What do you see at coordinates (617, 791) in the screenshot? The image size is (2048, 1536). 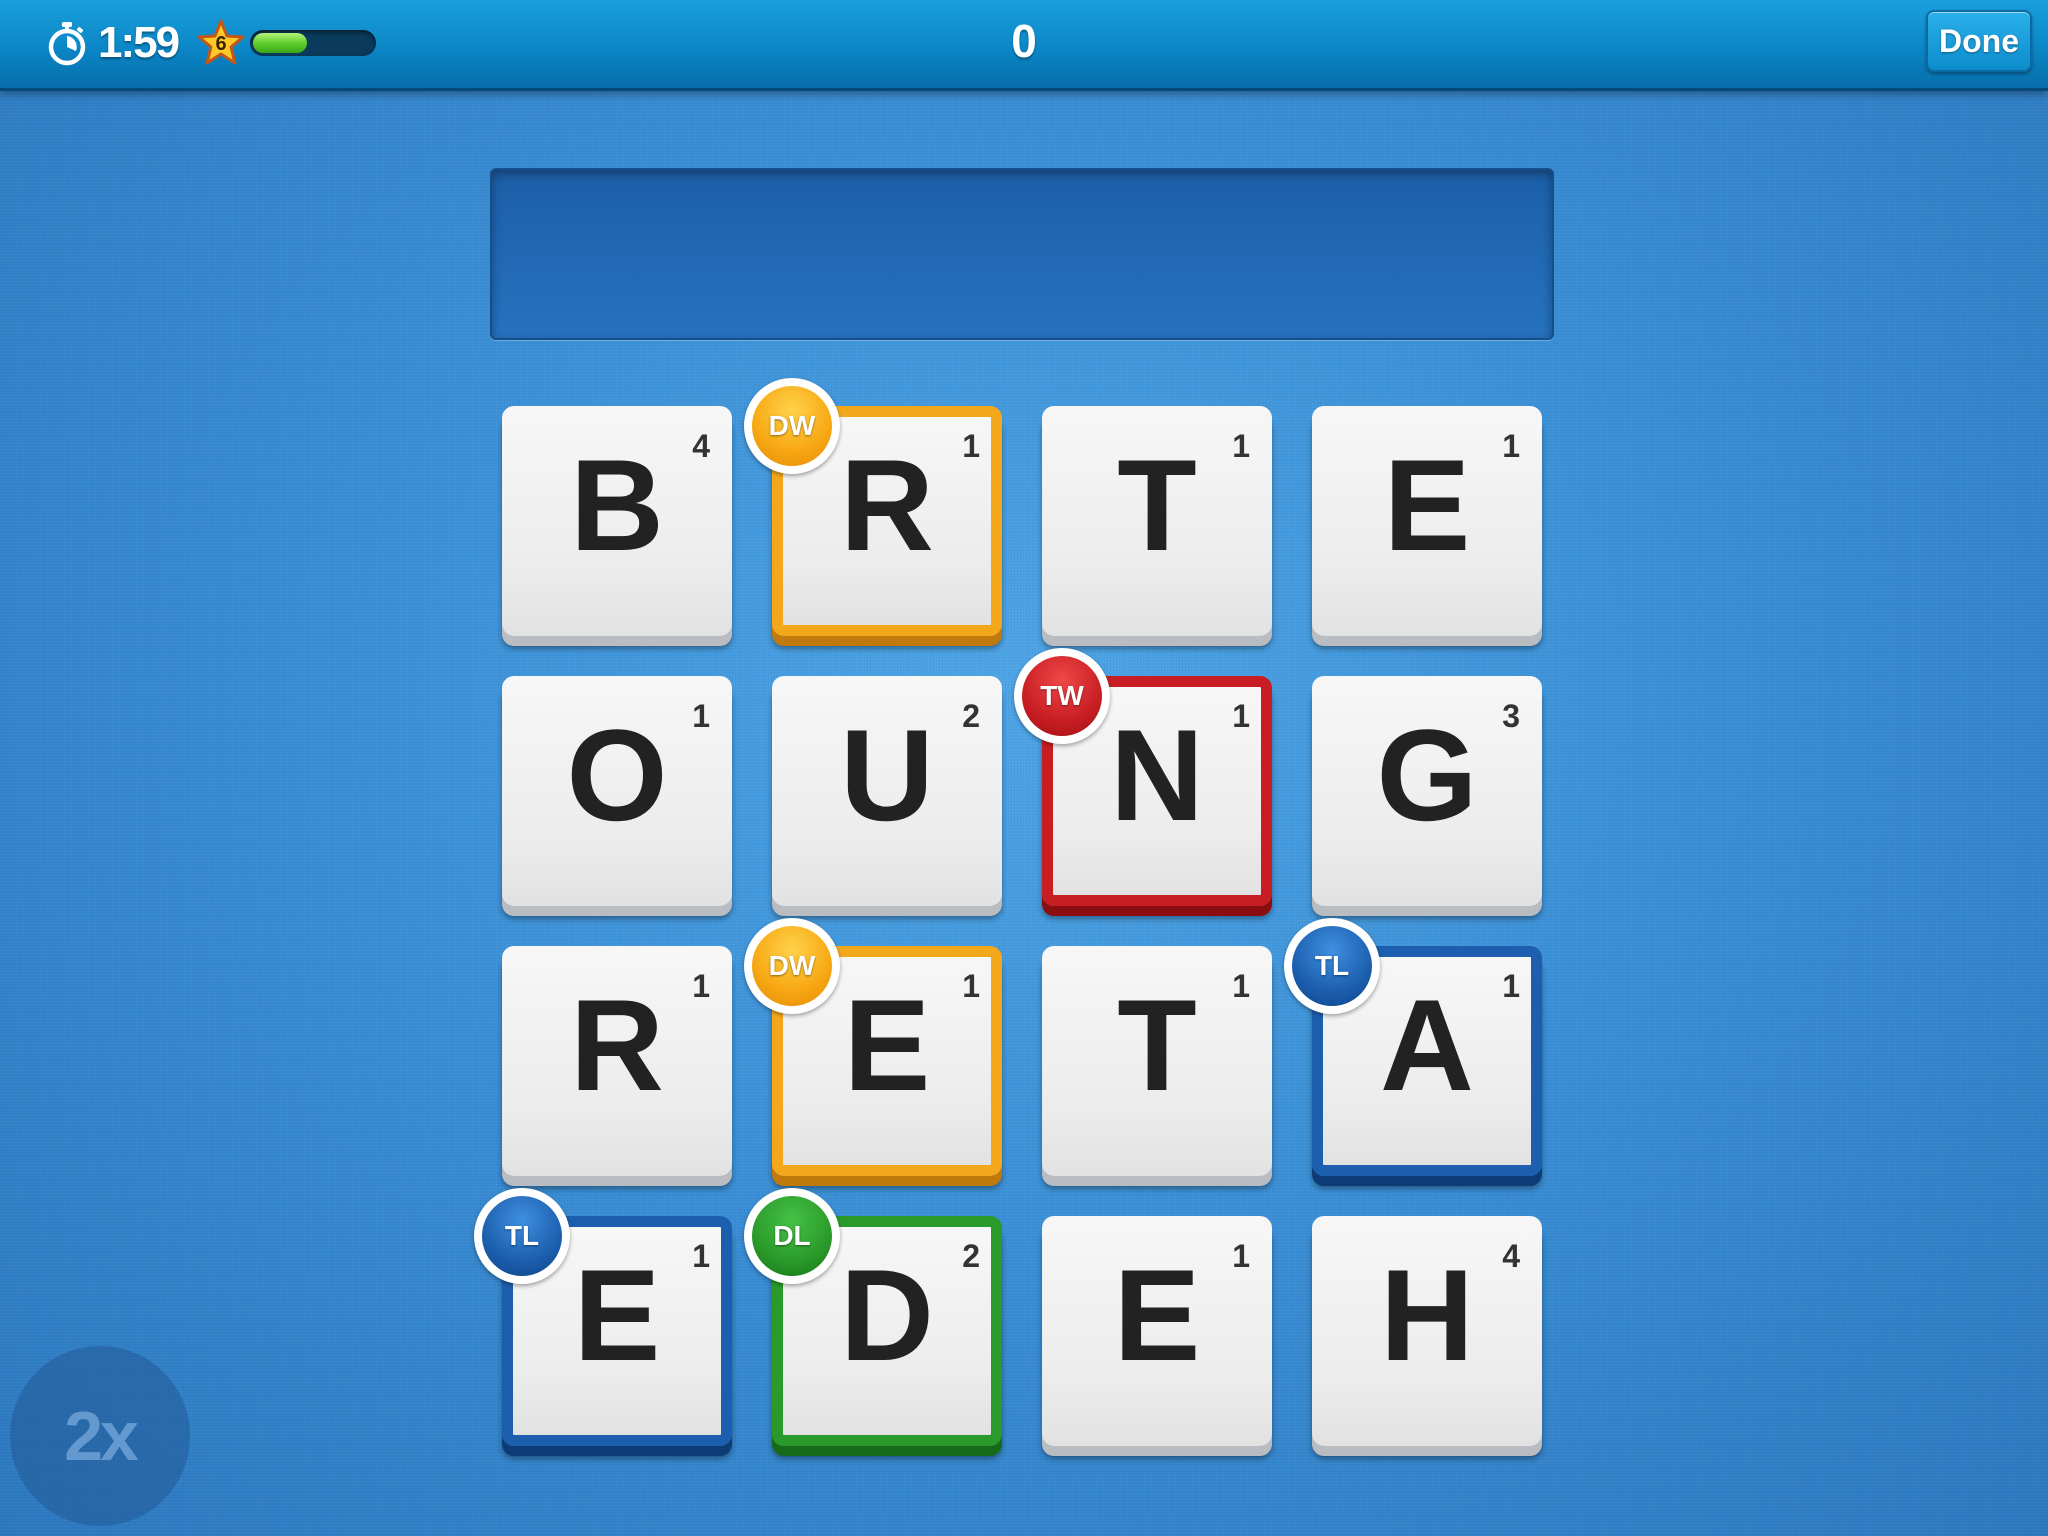 I see `letter-tile: O1` at bounding box center [617, 791].